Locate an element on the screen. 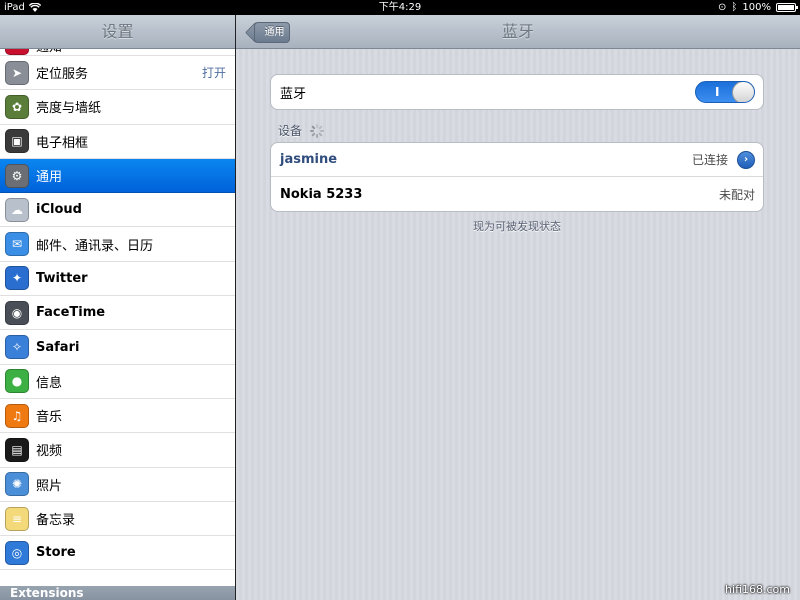  sidebar-item-value: 打开 is located at coordinates (213, 73).